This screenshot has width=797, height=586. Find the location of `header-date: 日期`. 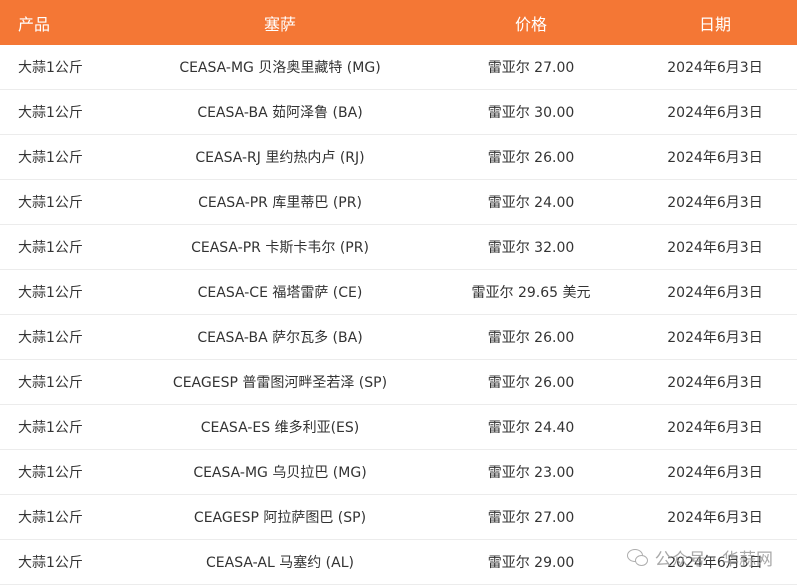

header-date: 日期 is located at coordinates (715, 22).